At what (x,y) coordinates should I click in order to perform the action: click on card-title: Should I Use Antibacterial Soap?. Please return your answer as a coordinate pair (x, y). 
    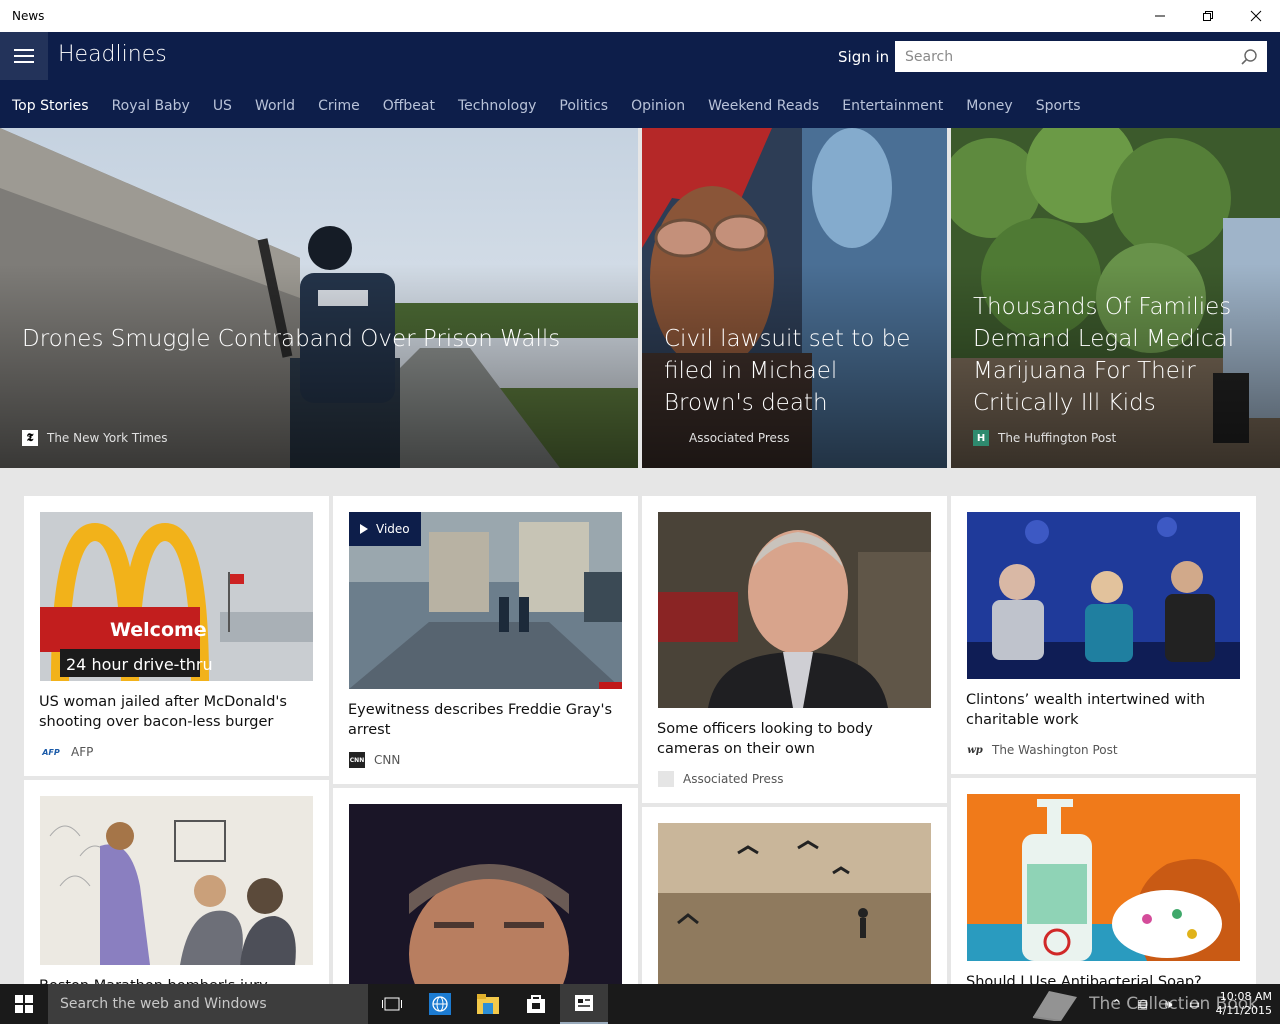
    Looking at the image, I should click on (1105, 978).